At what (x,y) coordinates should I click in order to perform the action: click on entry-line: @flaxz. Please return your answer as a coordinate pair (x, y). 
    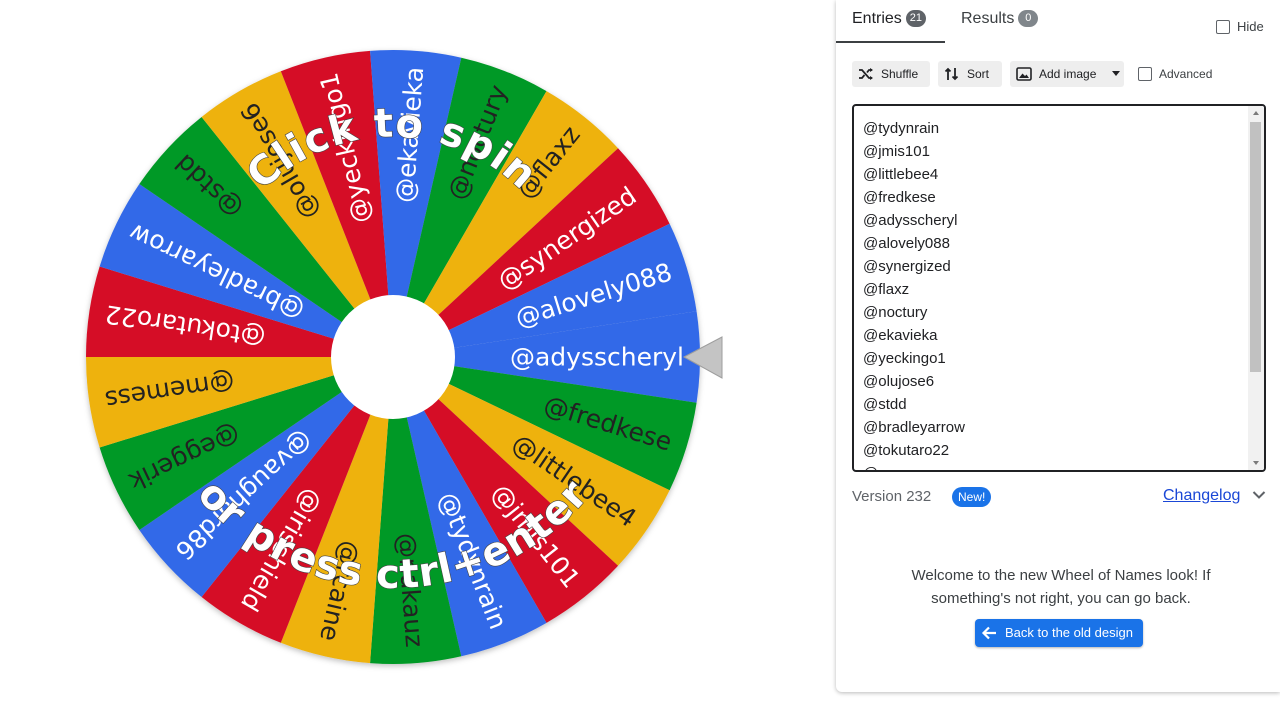
    Looking at the image, I should click on (886, 289).